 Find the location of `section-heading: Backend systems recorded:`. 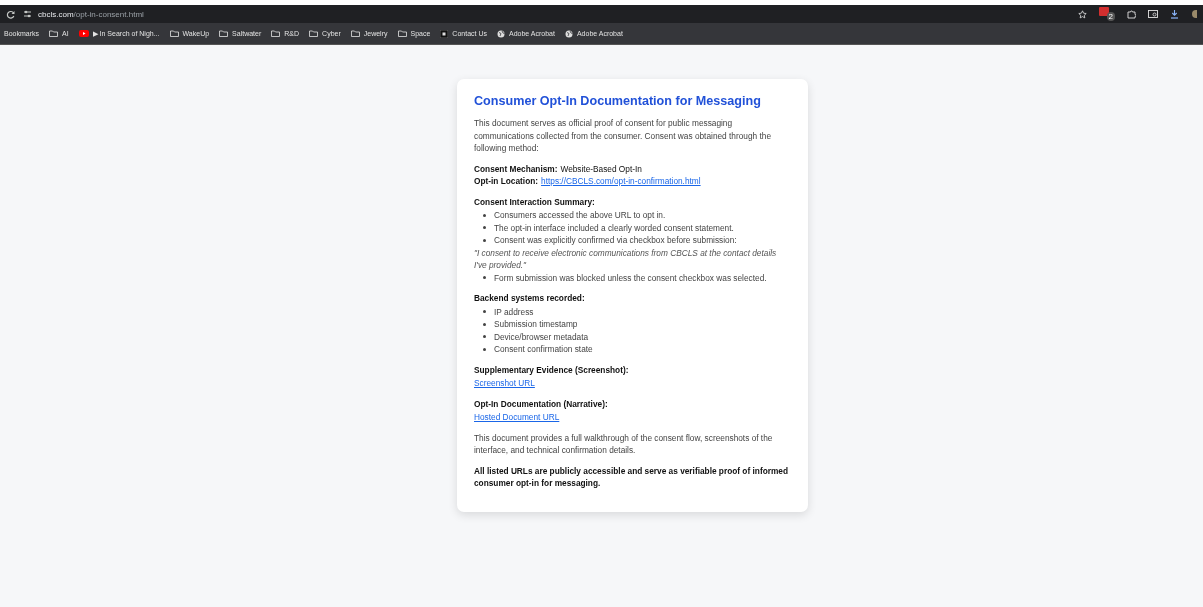

section-heading: Backend systems recorded: is located at coordinates (530, 298).